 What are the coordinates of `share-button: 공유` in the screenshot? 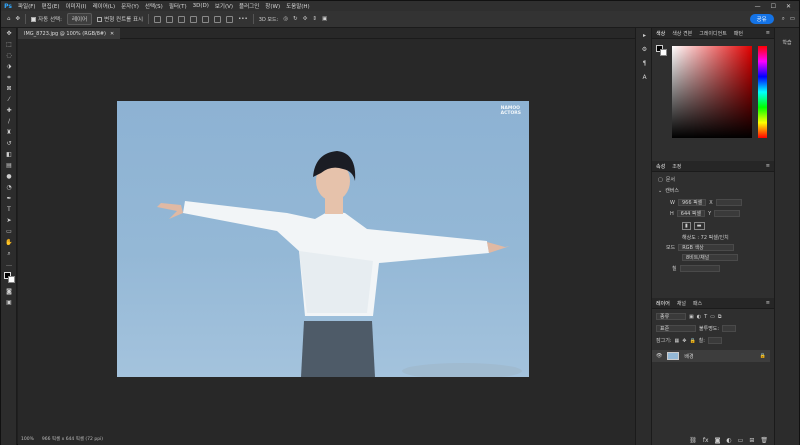 It's located at (761, 19).